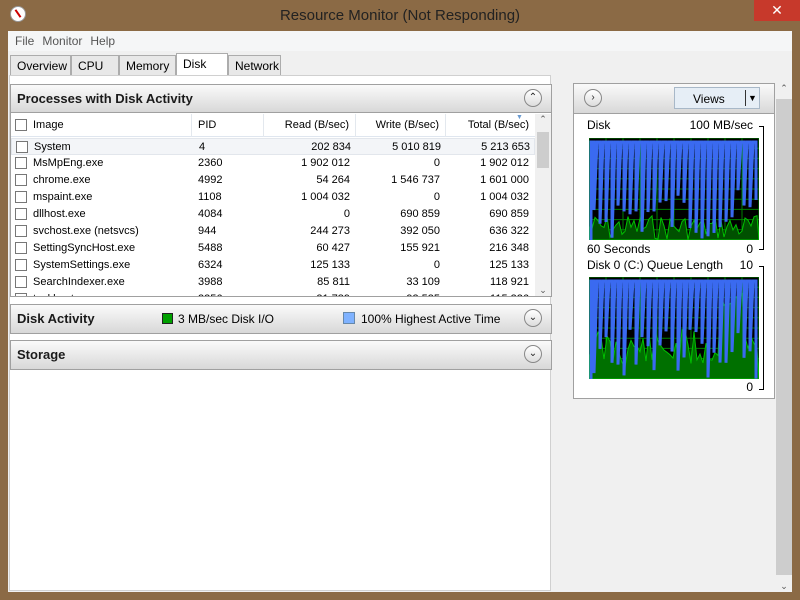  I want to click on disk-graph-min: 0, so click(749, 249).